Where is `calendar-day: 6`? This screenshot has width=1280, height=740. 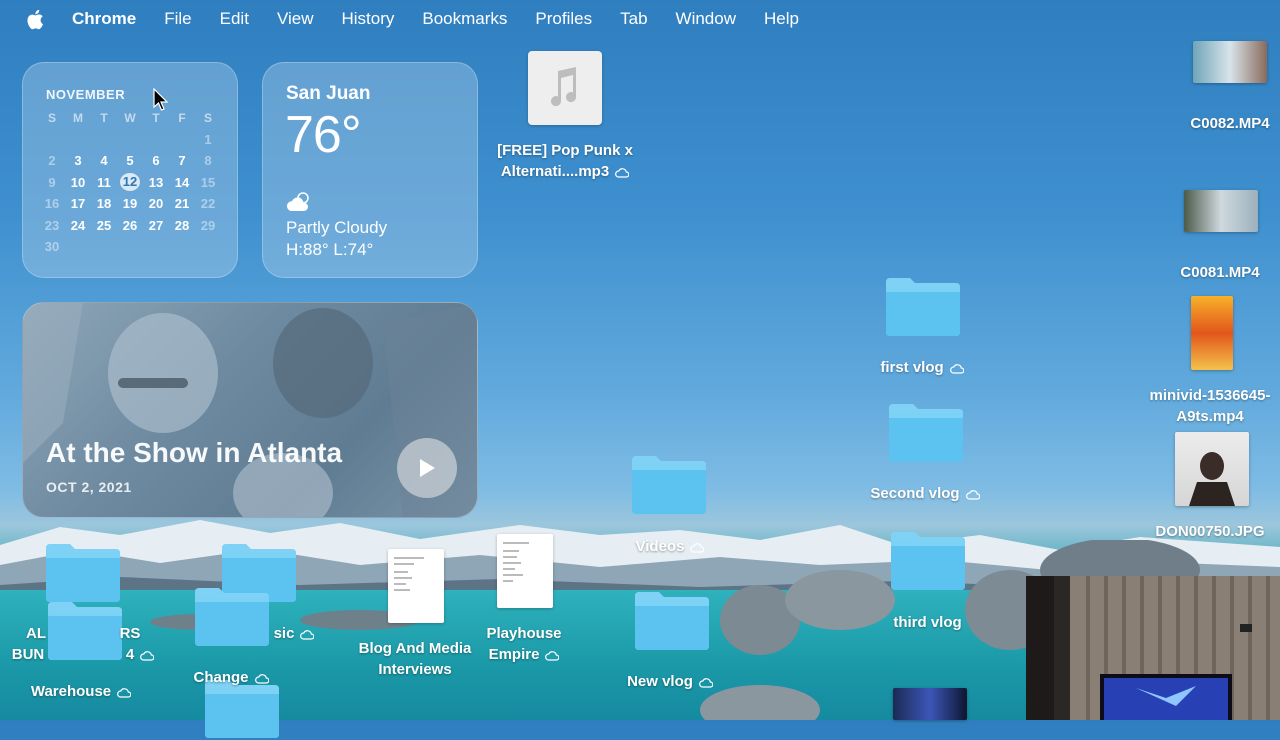
calendar-day: 6 is located at coordinates (156, 160).